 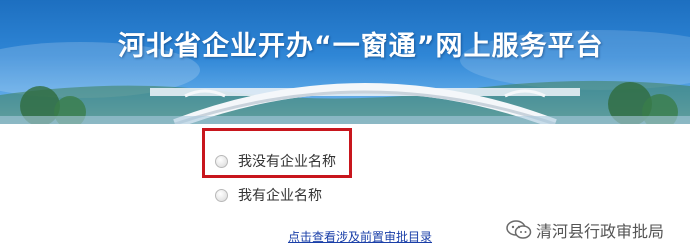 I want to click on banner-title: 河北省企业开办“一窗通”网上服务平台, so click(x=361, y=46).